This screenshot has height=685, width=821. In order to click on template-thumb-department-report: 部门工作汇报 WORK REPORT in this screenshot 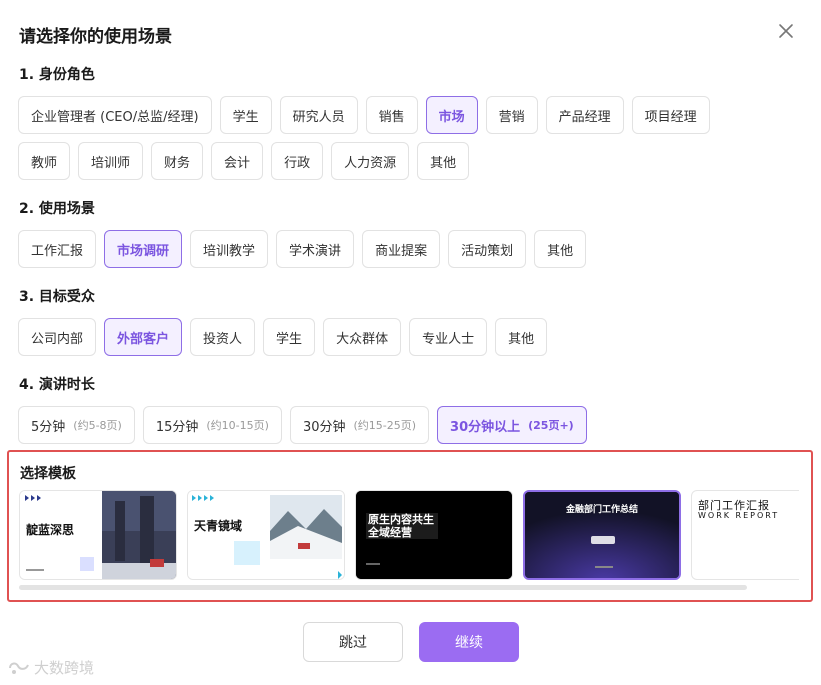, I will do `click(745, 535)`.